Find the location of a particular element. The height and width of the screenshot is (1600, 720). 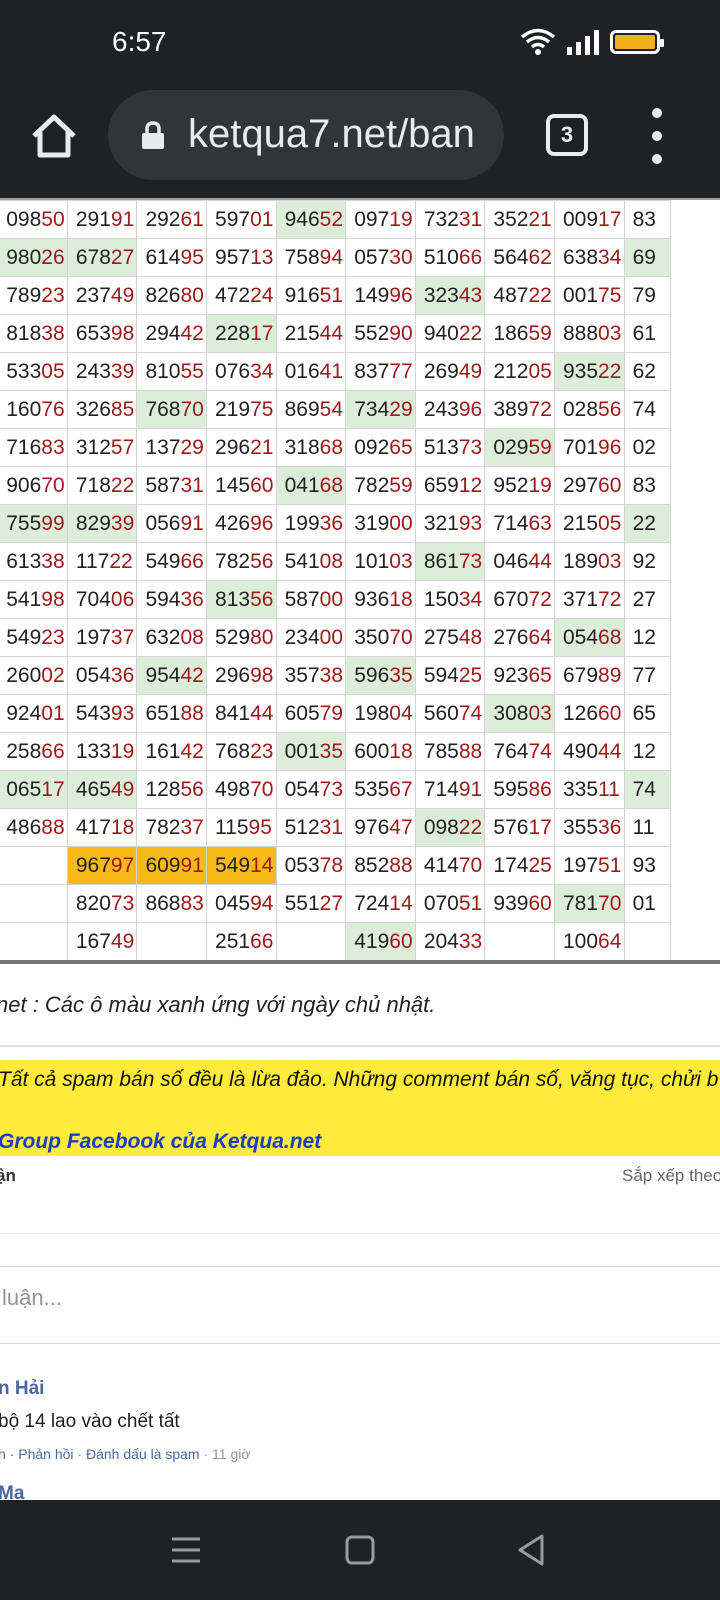

comment-author: n Hải is located at coordinates (22, 1389).